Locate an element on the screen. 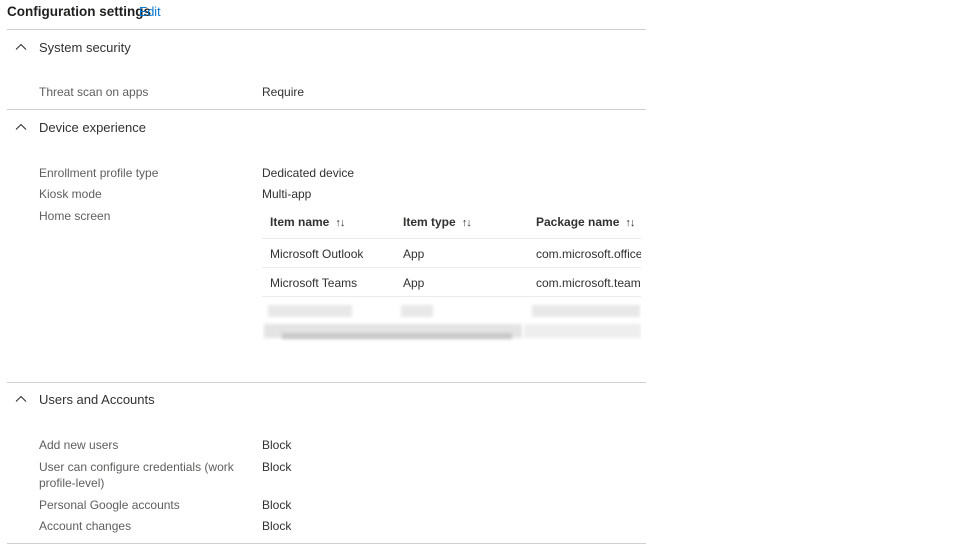 This screenshot has height=552, width=959. section-title: Users and Accounts is located at coordinates (97, 399).